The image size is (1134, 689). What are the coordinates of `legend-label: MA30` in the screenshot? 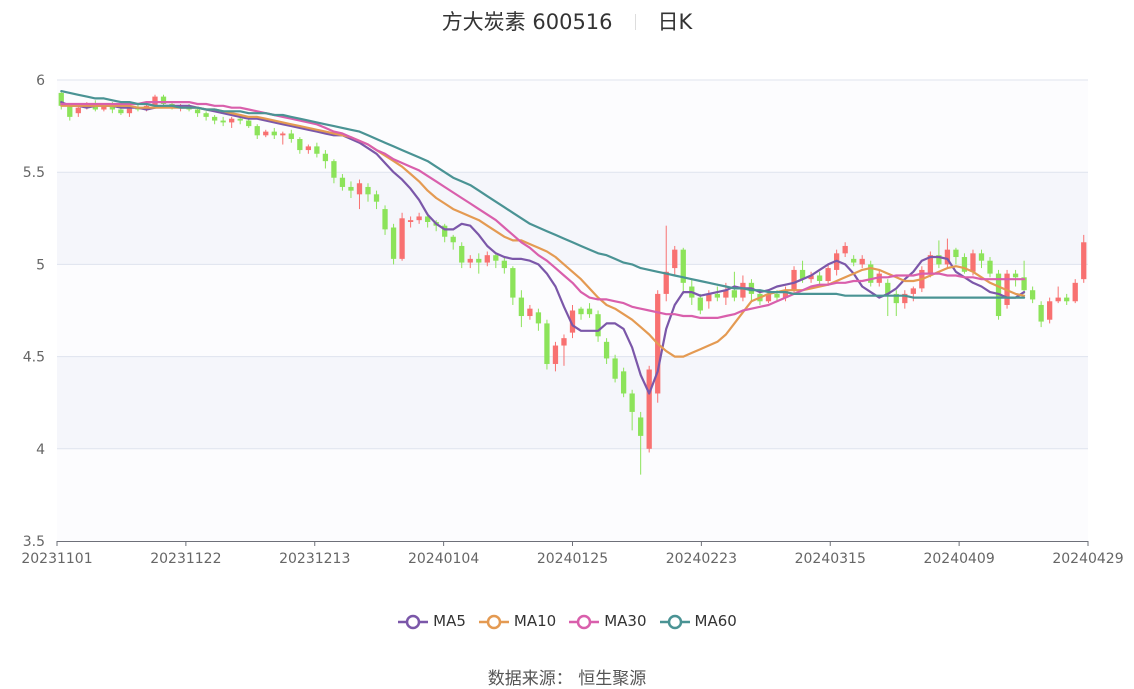 It's located at (625, 621).